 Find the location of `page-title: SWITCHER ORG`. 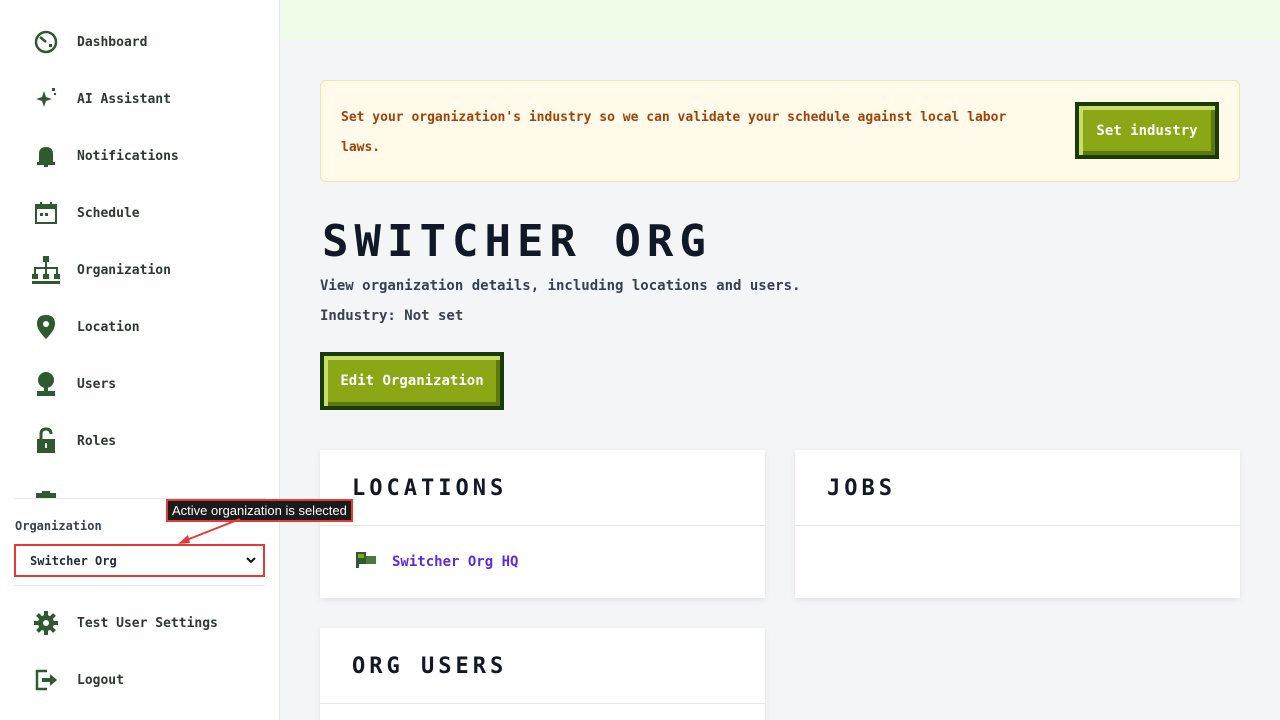

page-title: SWITCHER ORG is located at coordinates (517, 241).